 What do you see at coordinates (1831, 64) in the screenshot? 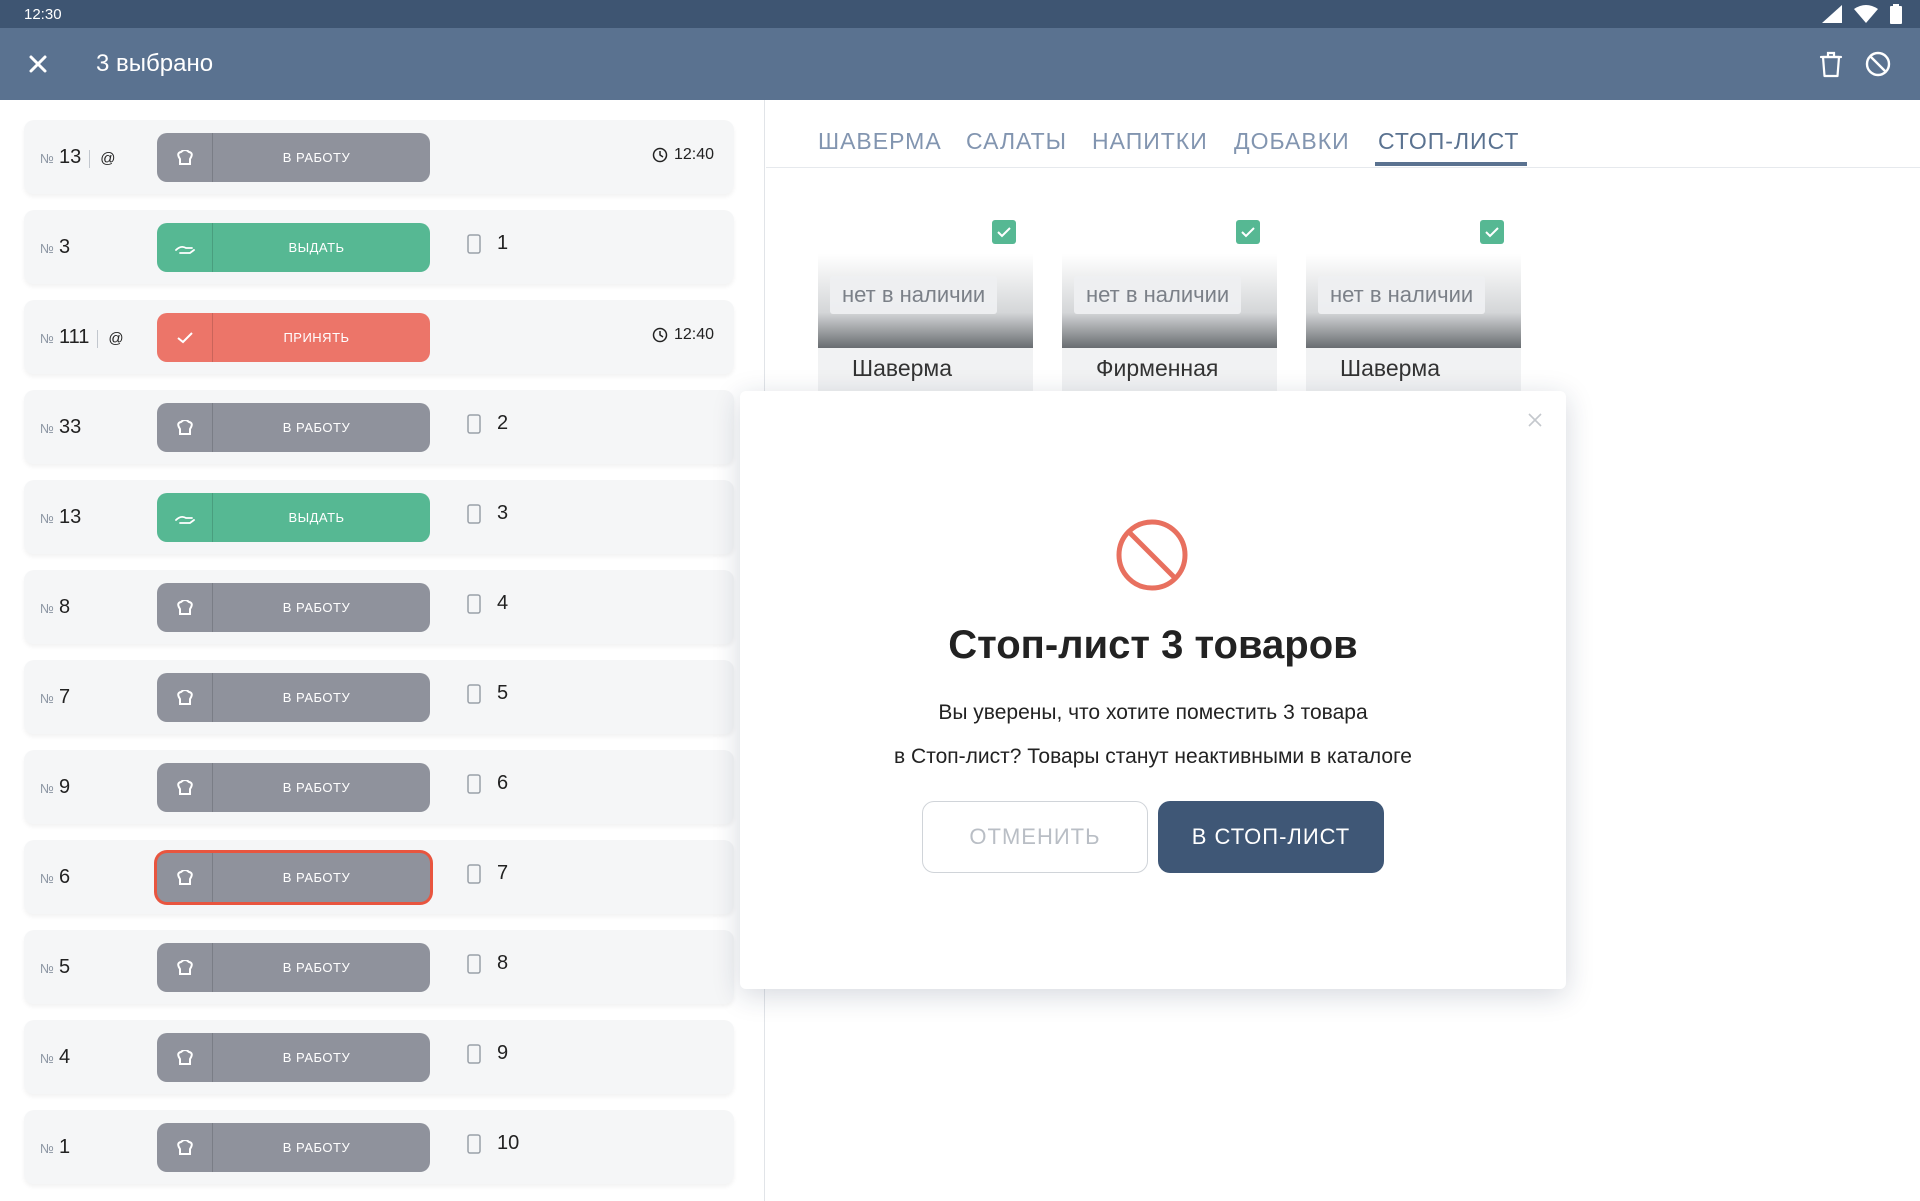
I see `trash-icon` at bounding box center [1831, 64].